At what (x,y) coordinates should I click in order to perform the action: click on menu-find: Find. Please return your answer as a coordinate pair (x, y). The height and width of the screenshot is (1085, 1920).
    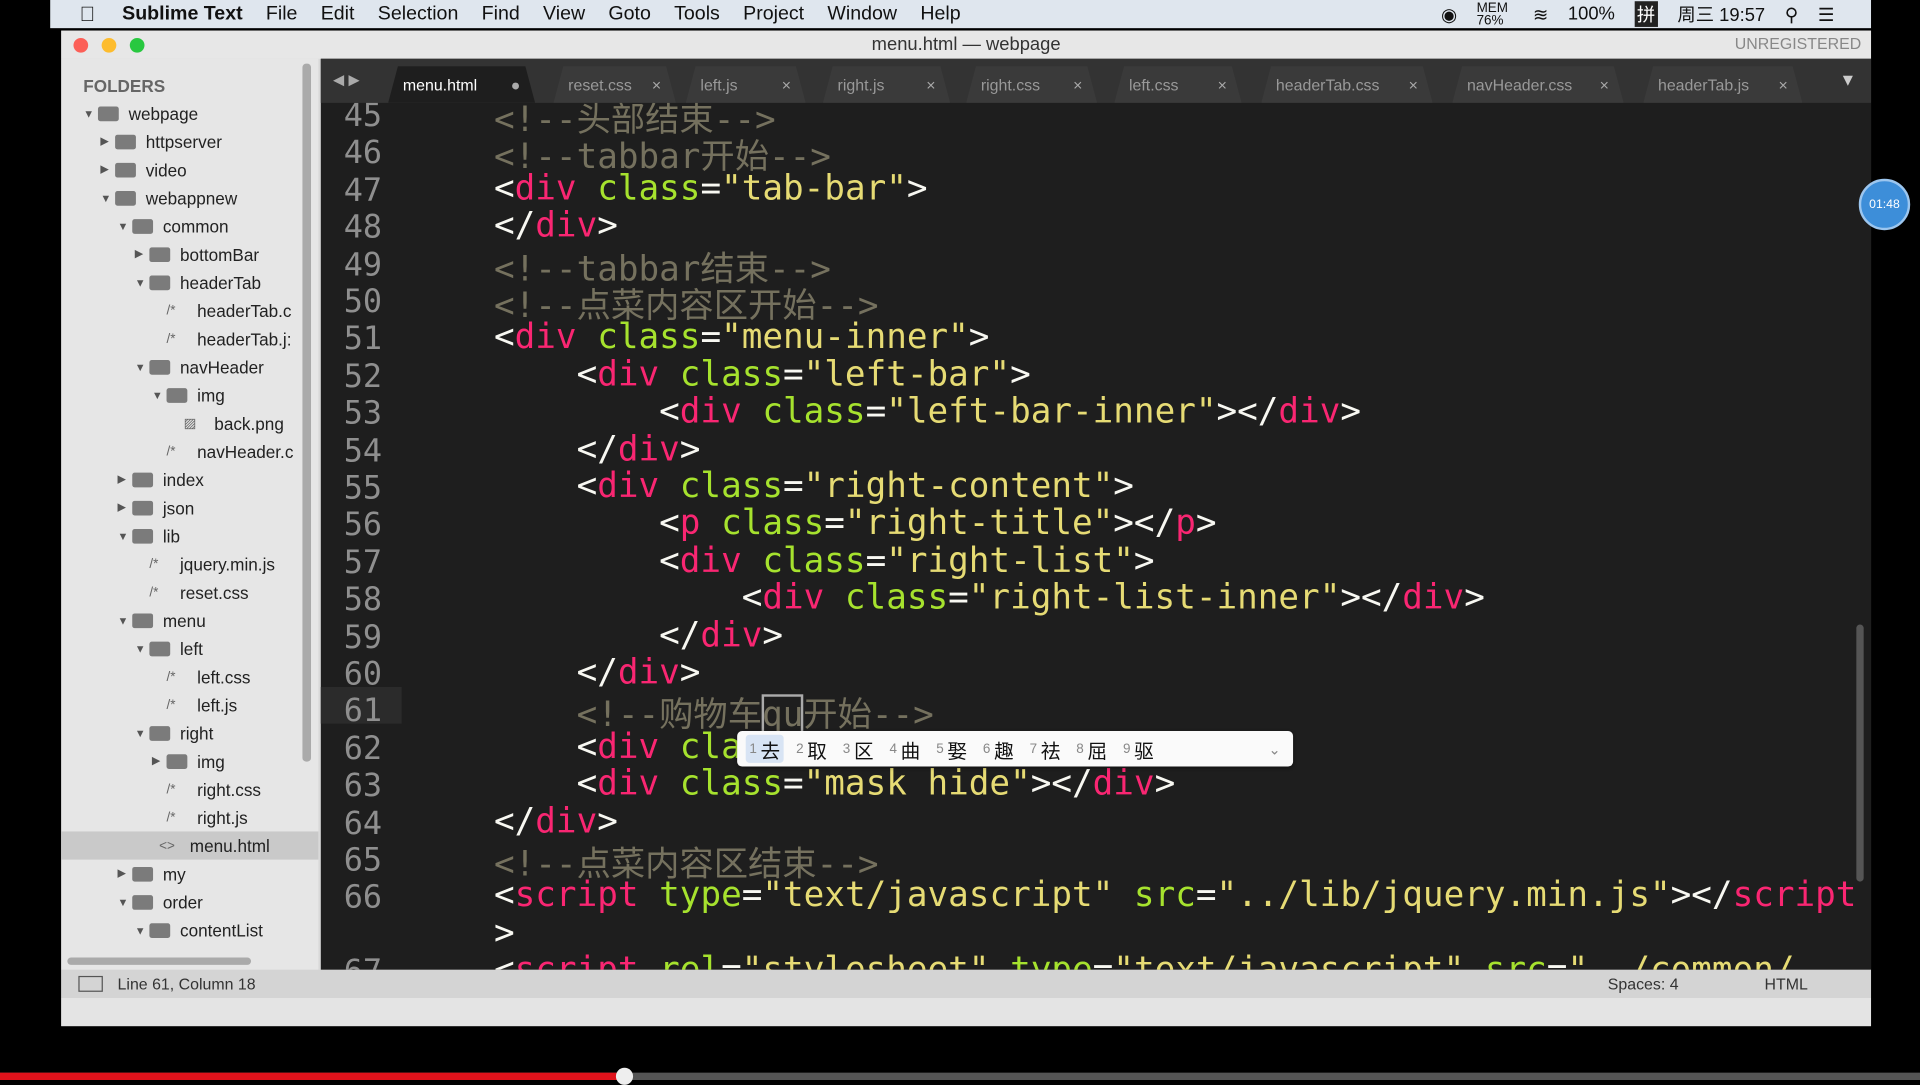
    Looking at the image, I should click on (501, 14).